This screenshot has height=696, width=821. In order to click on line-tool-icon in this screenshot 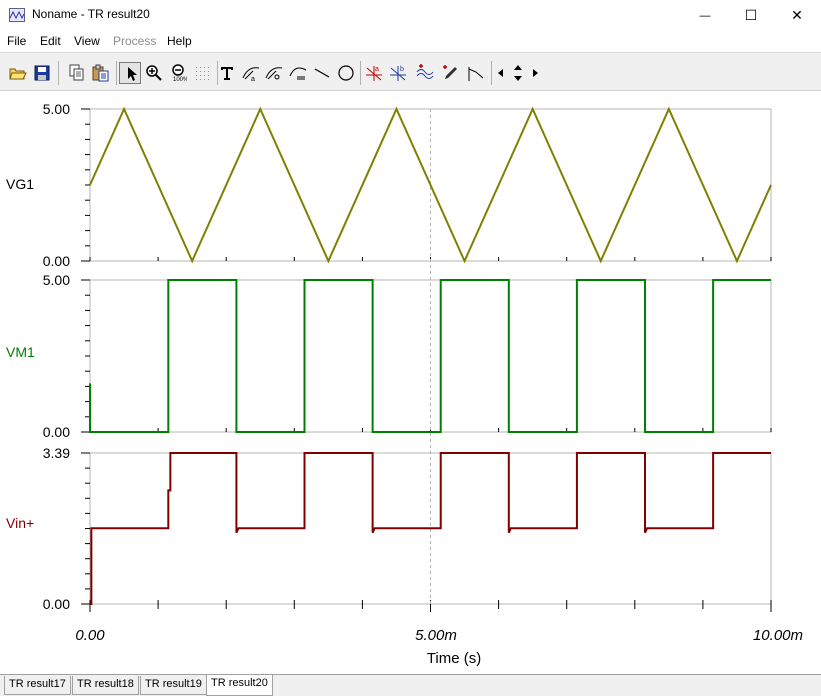, I will do `click(322, 73)`.